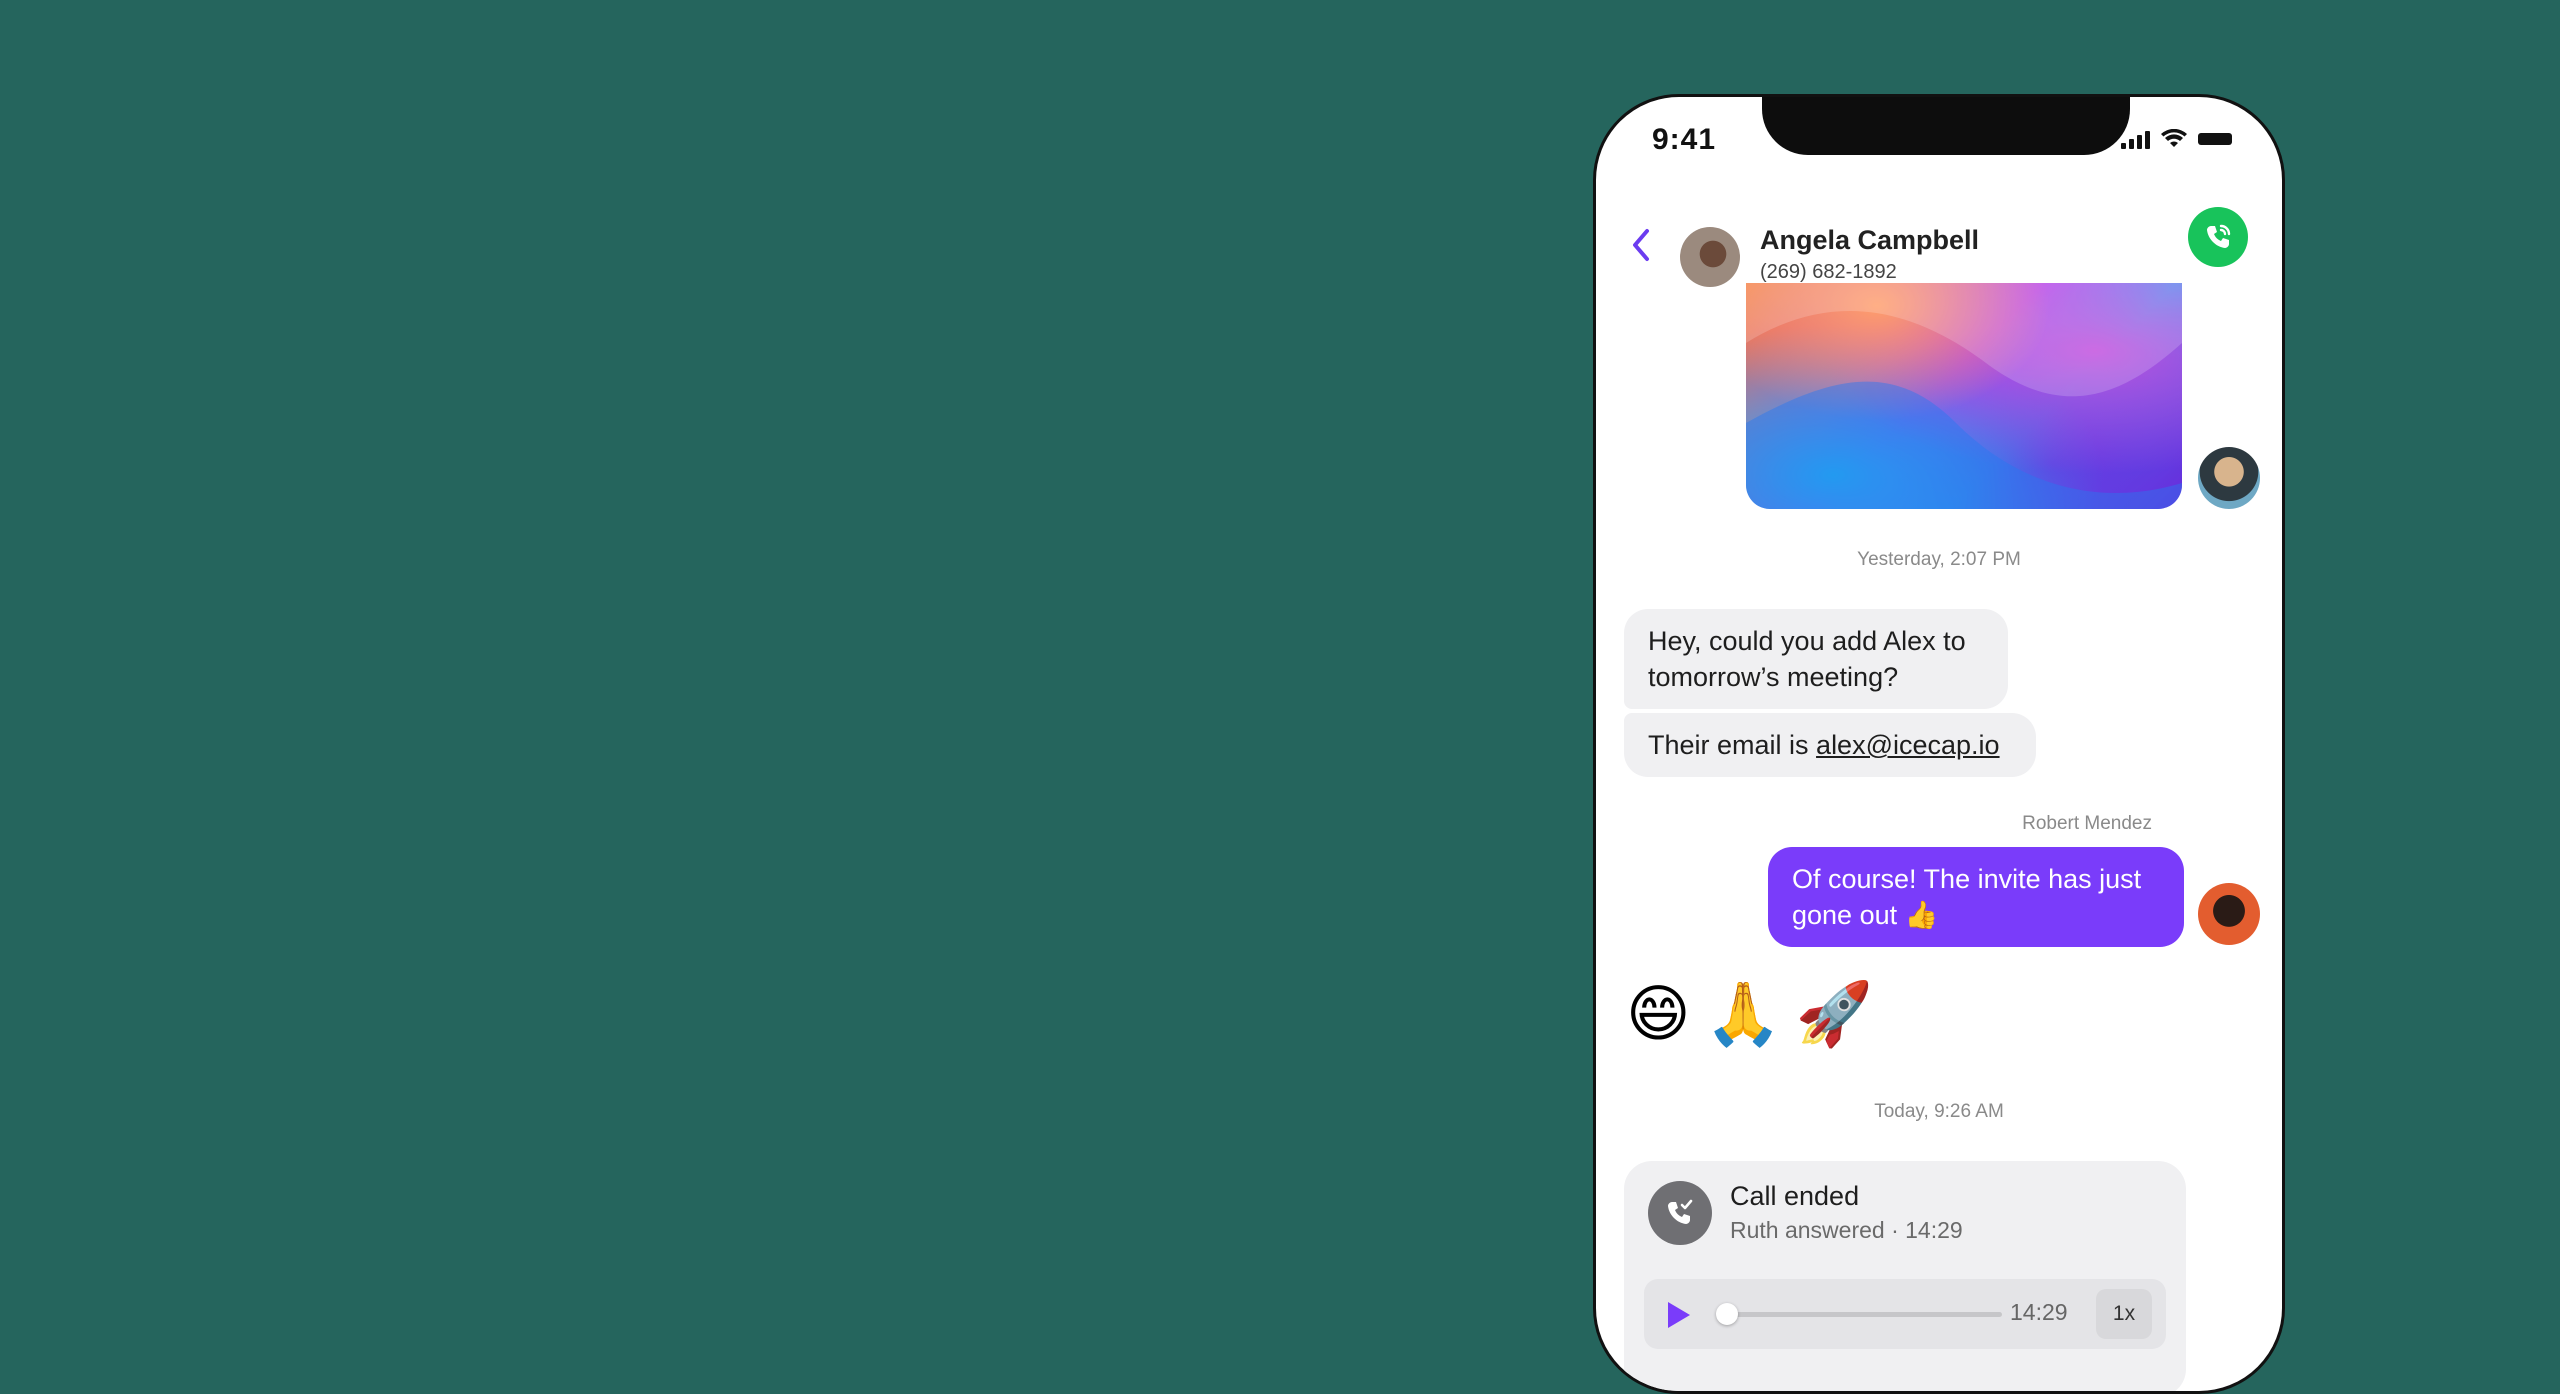  I want to click on call-button, so click(2218, 237).